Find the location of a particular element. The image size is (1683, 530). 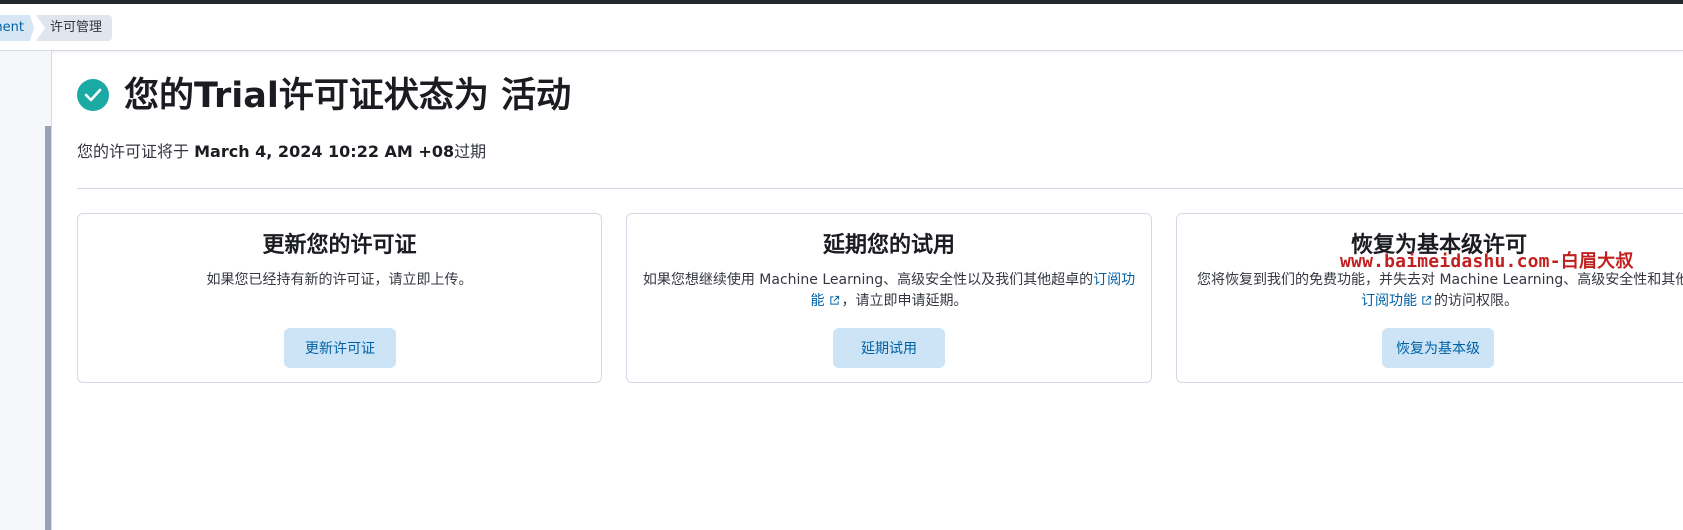

update-license-button: 更新许可证 is located at coordinates (340, 348).